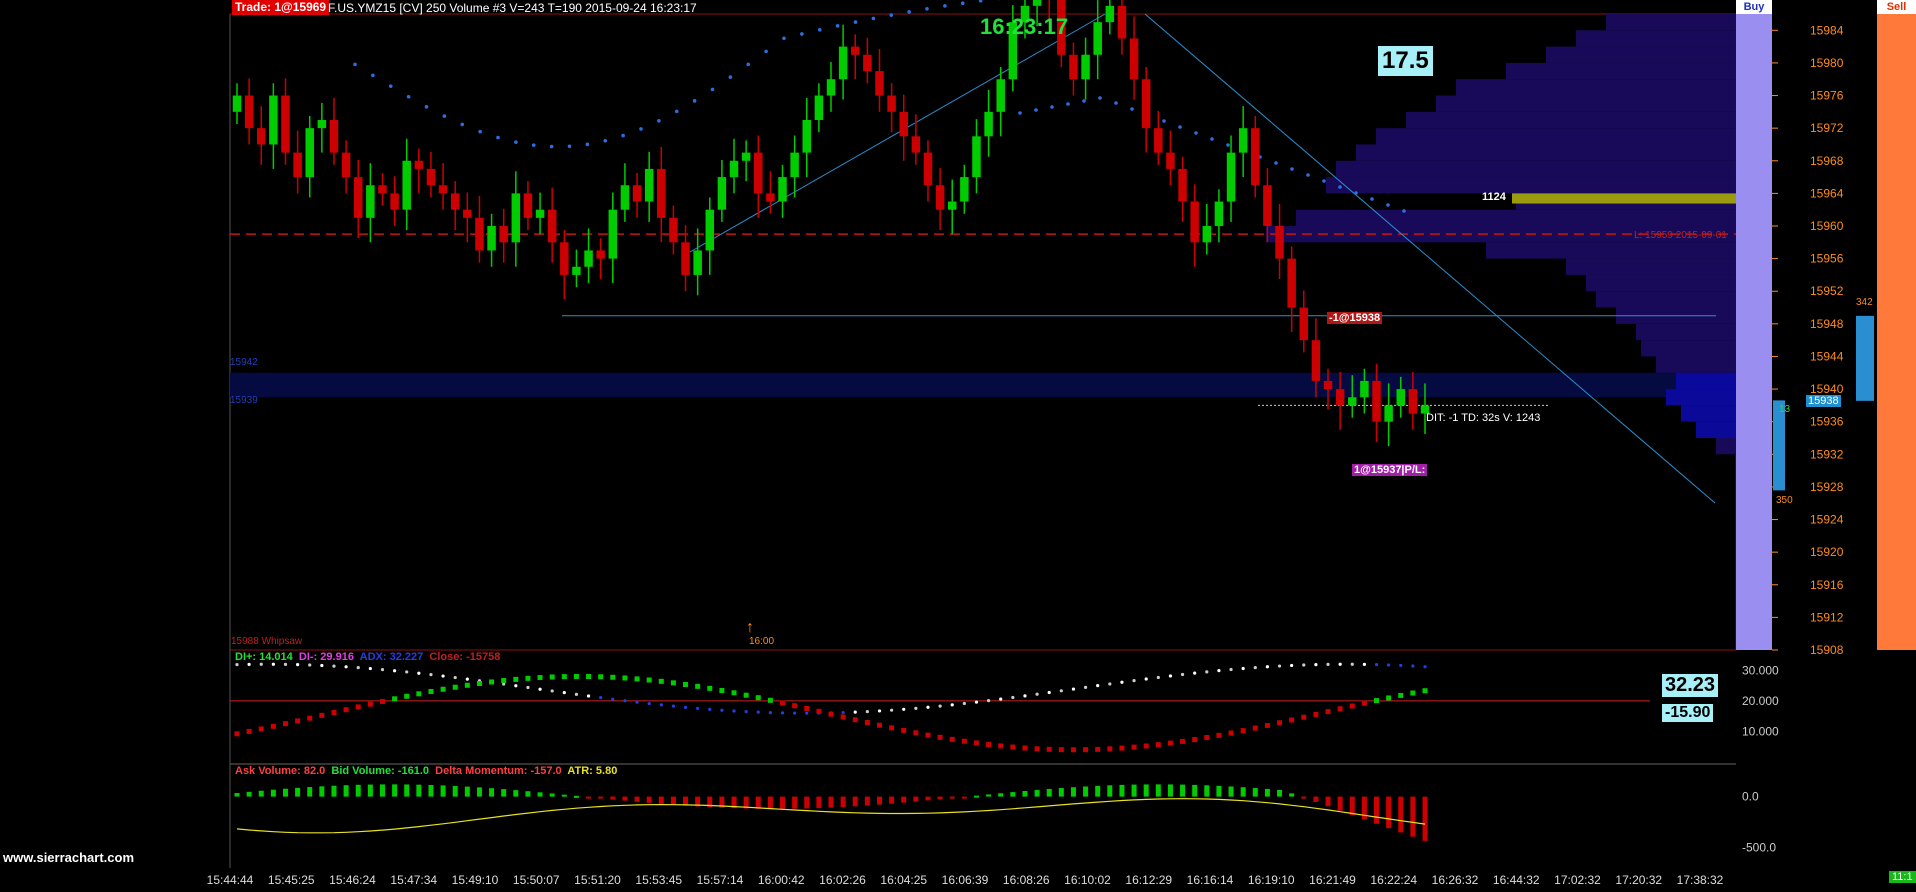 The width and height of the screenshot is (1916, 892). Describe the element at coordinates (1827, 617) in the screenshot. I see `price-tick-label: 15912` at that location.